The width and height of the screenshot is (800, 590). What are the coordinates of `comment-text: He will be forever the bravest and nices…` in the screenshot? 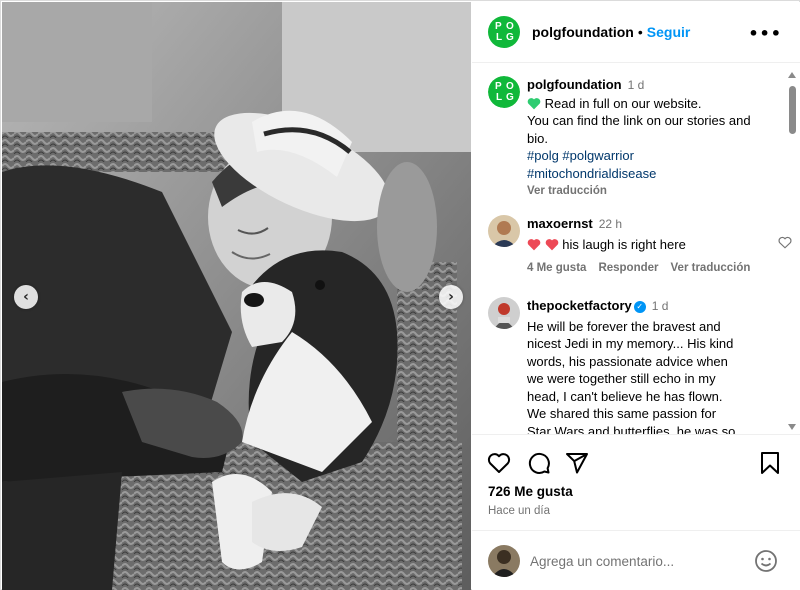 It's located at (631, 376).